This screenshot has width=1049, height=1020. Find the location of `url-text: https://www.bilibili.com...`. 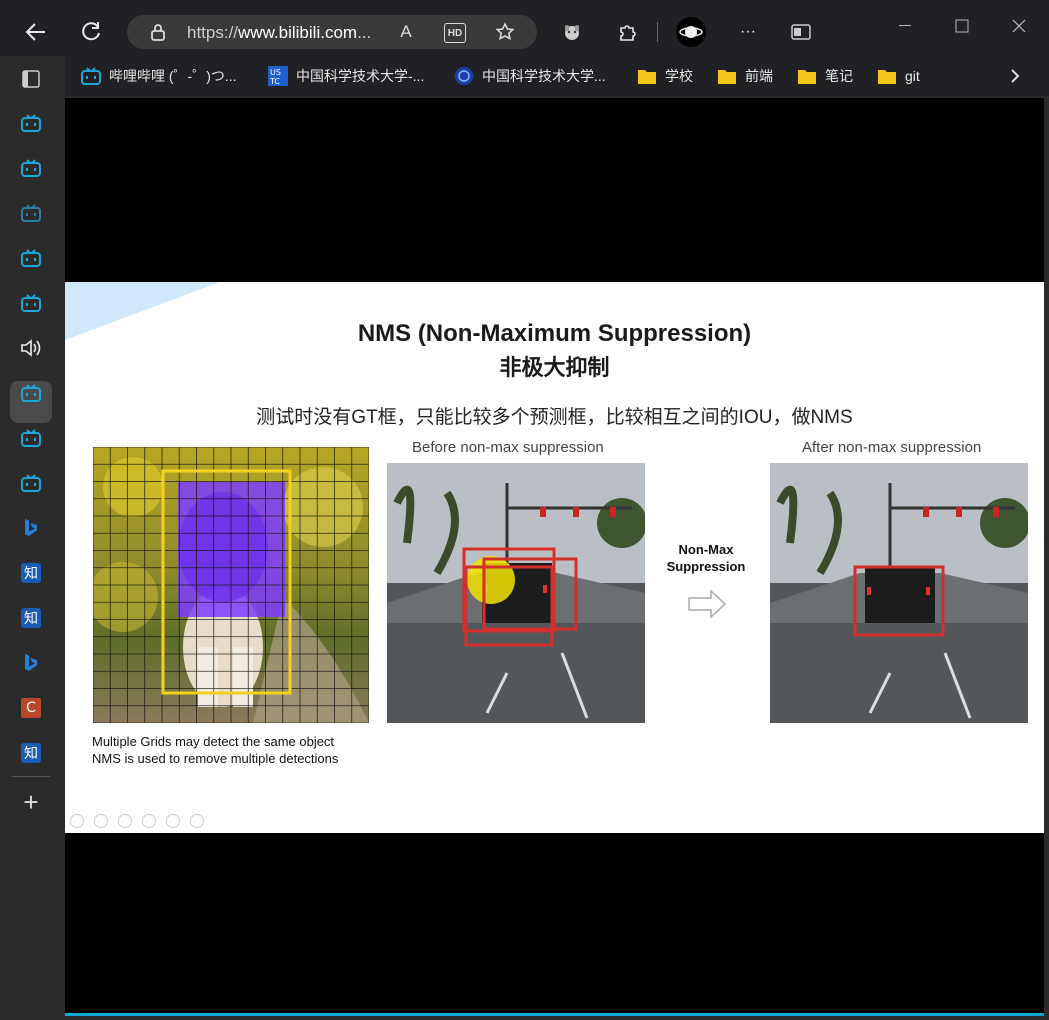

url-text: https://www.bilibili.com... is located at coordinates (279, 33).